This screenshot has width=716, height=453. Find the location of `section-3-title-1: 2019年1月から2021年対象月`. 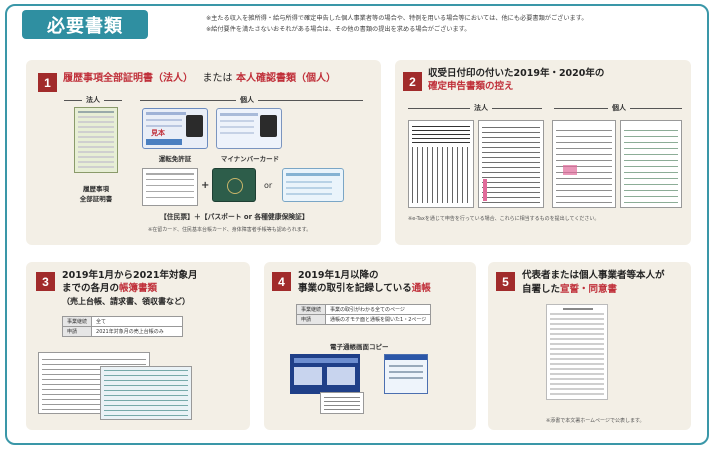

section-3-title-1: 2019年1月から2021年対象月 is located at coordinates (130, 275).